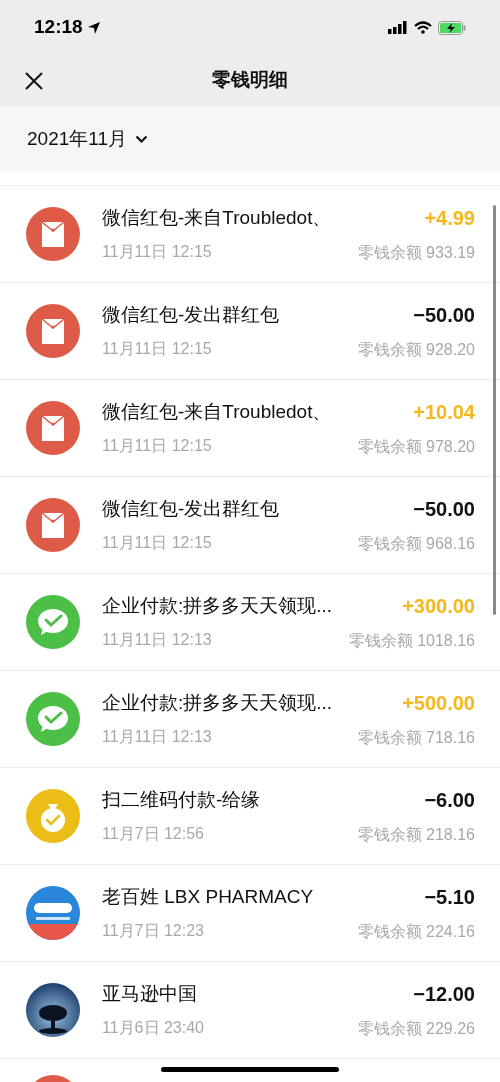  I want to click on transaction-amount: +4.99, so click(449, 218).